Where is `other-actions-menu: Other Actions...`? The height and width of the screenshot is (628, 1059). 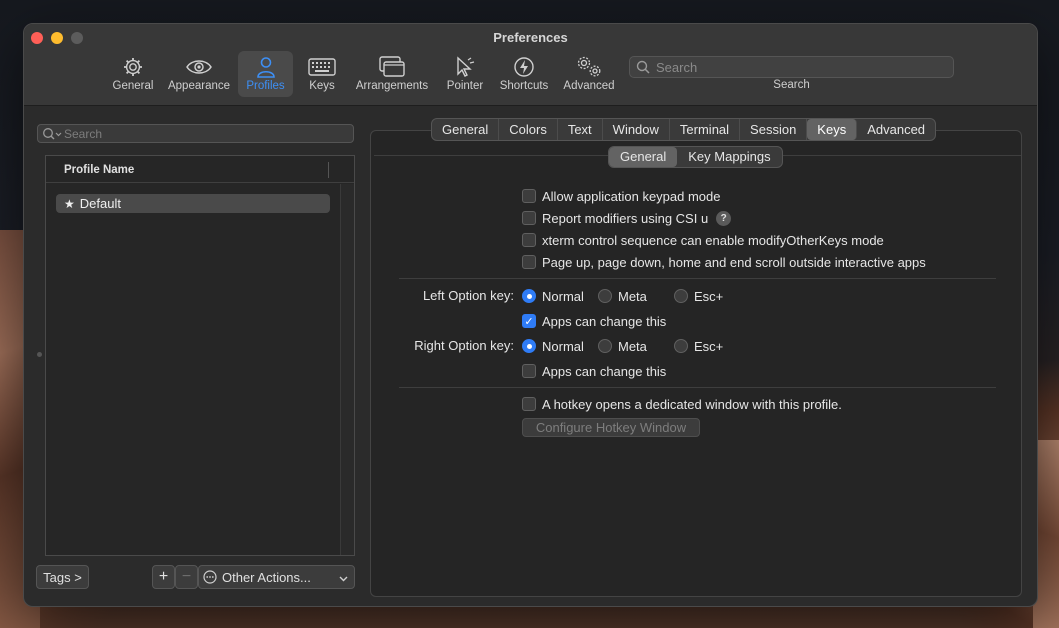
other-actions-menu: Other Actions... is located at coordinates (276, 577).